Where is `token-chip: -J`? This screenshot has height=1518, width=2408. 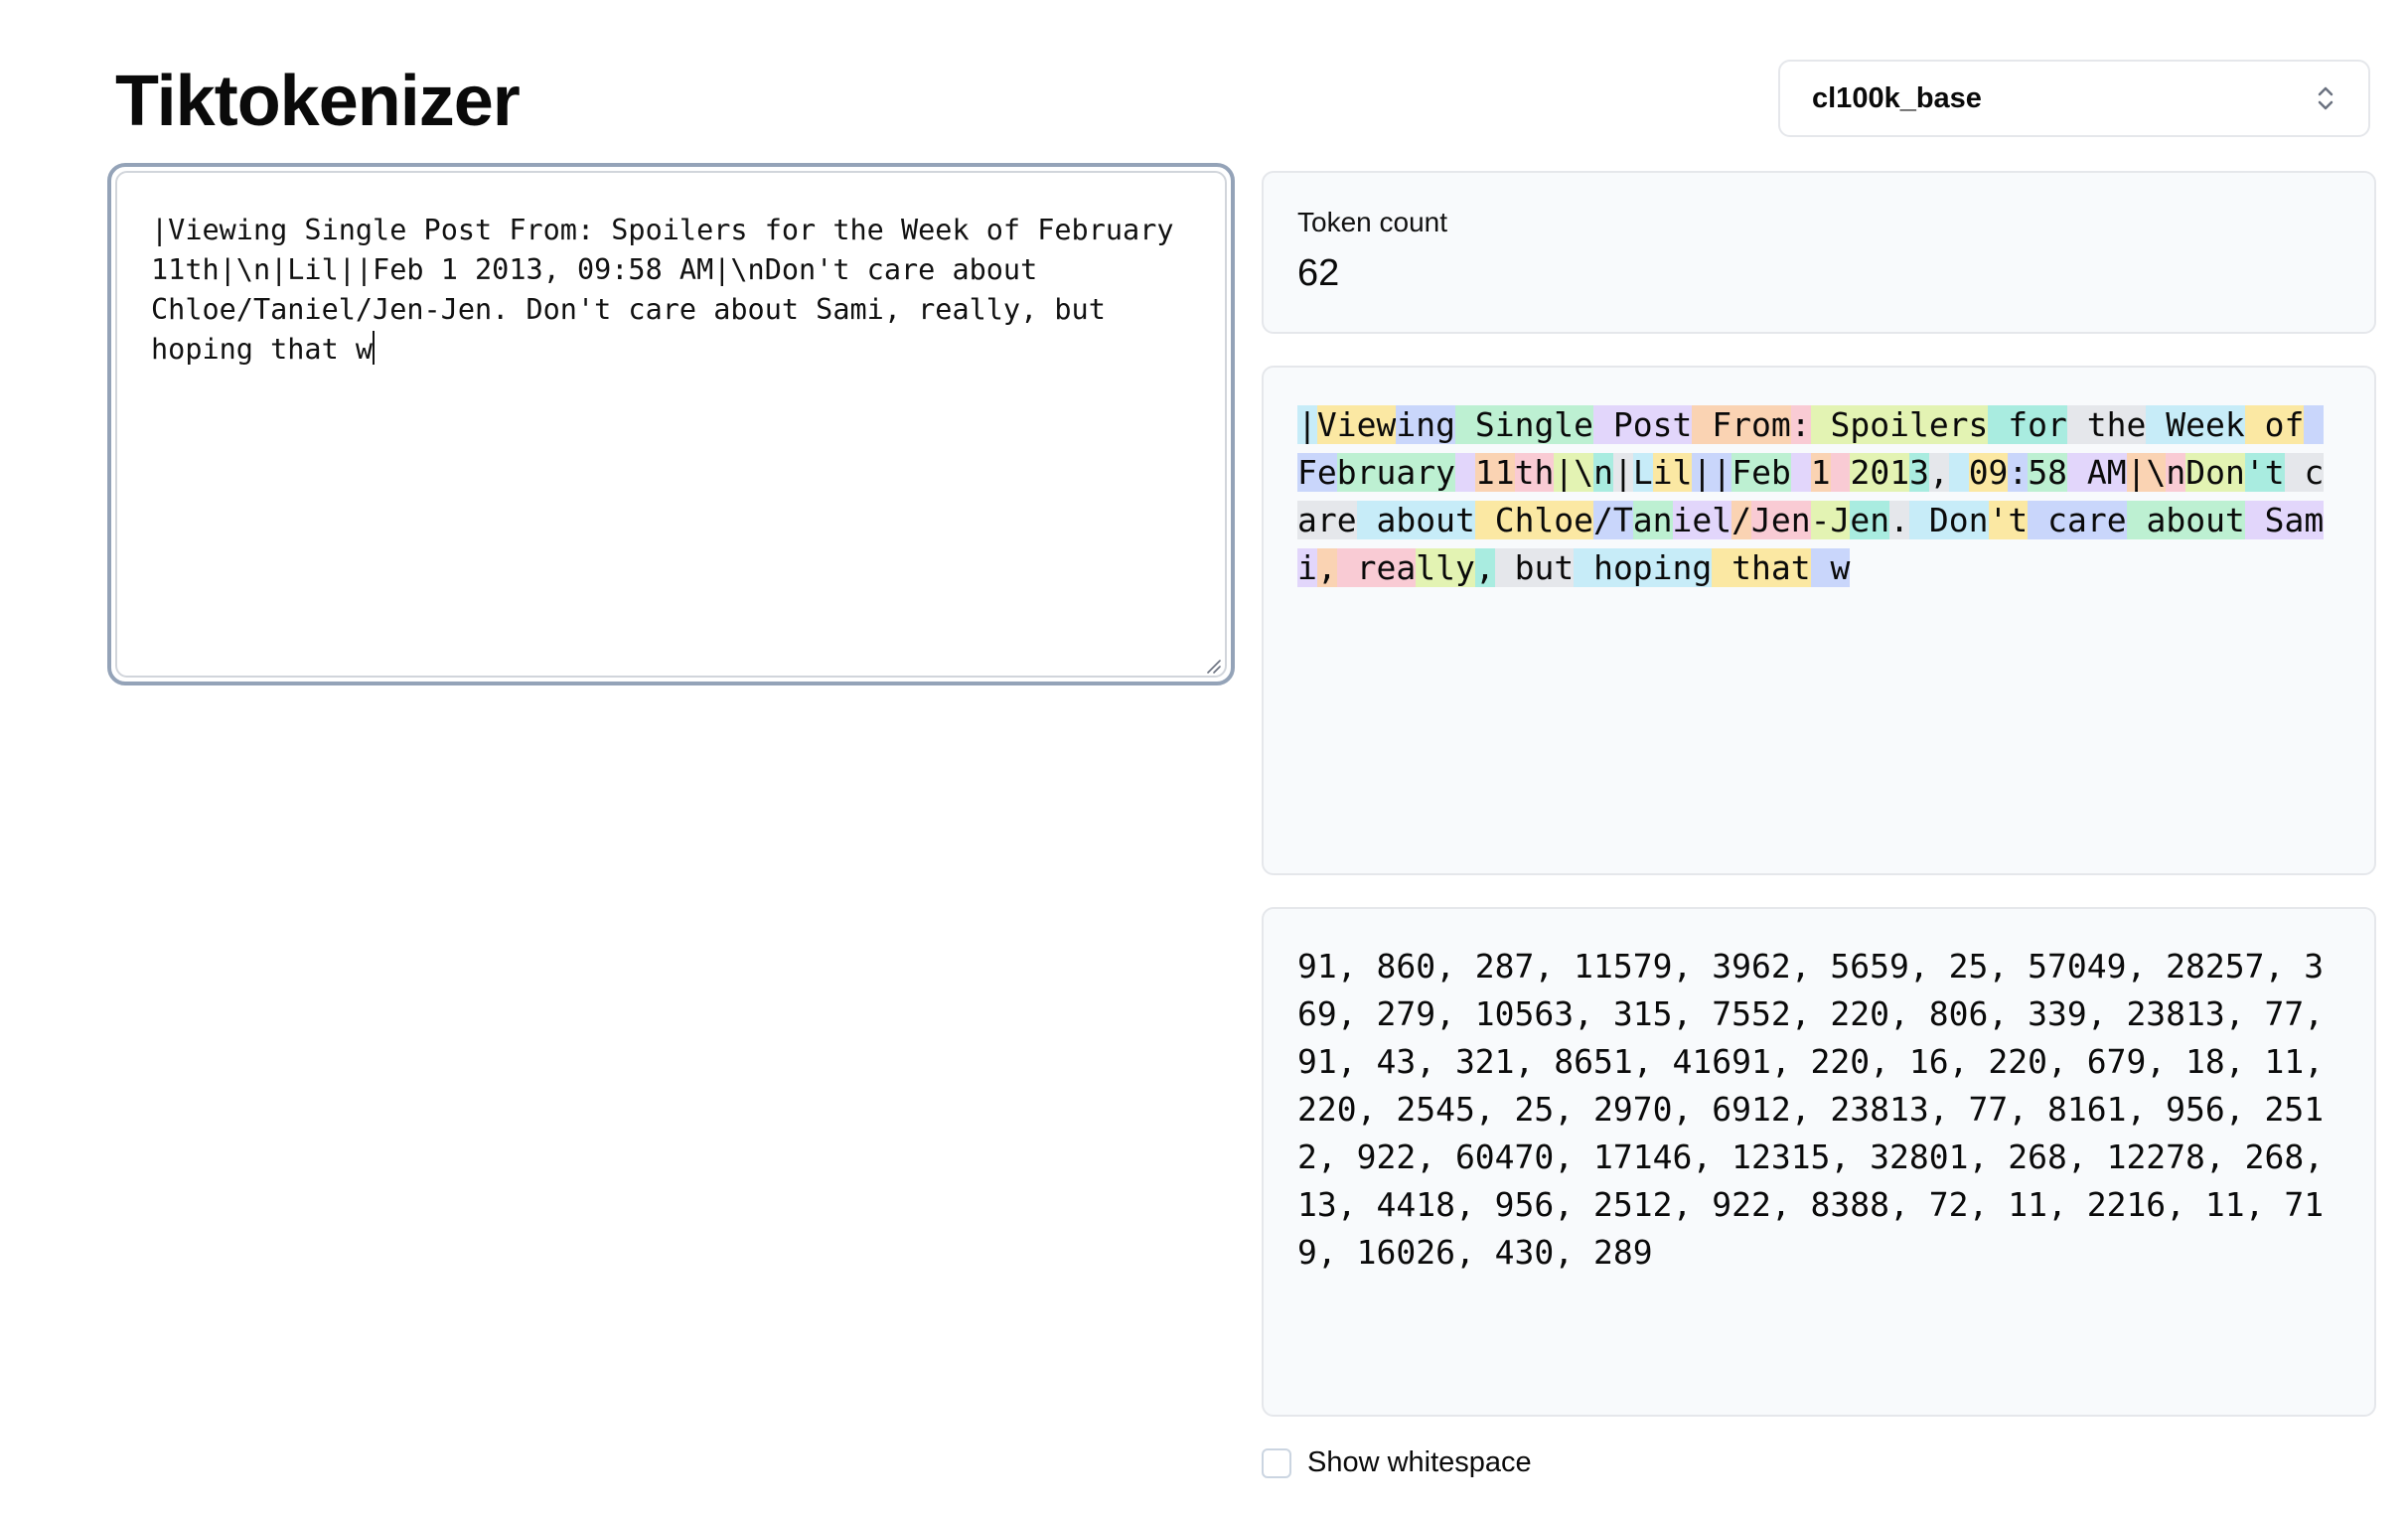 token-chip: -J is located at coordinates (1831, 520).